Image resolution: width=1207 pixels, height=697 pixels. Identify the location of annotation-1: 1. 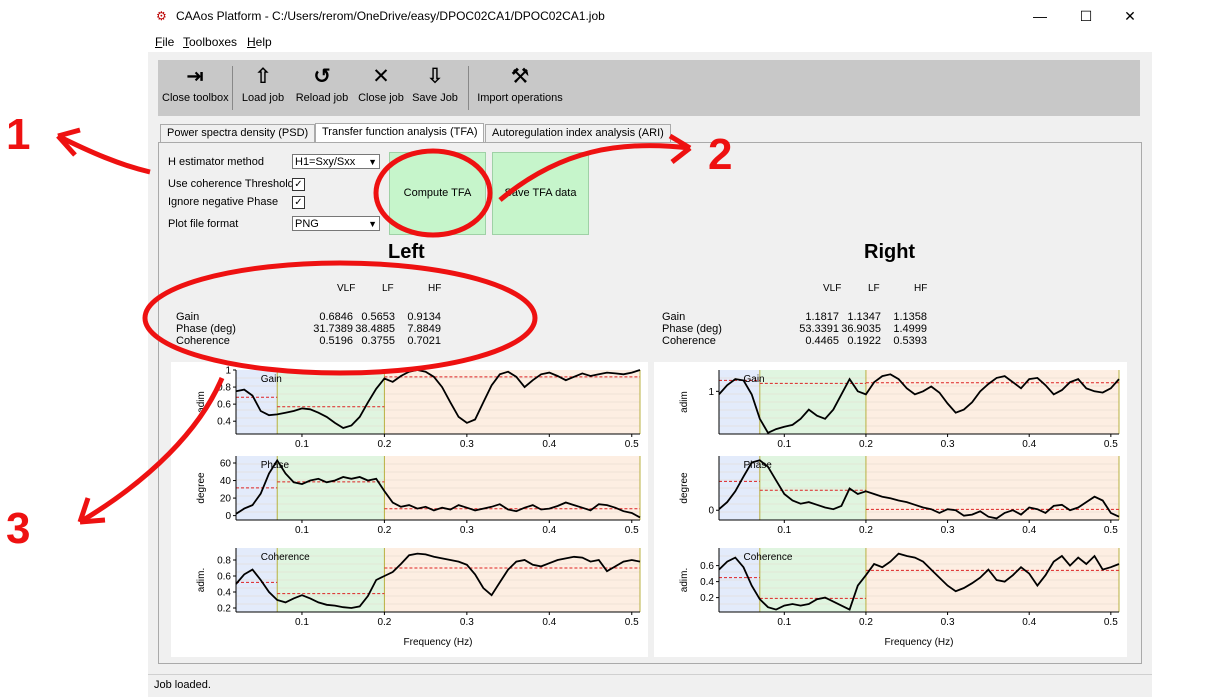
(18, 134).